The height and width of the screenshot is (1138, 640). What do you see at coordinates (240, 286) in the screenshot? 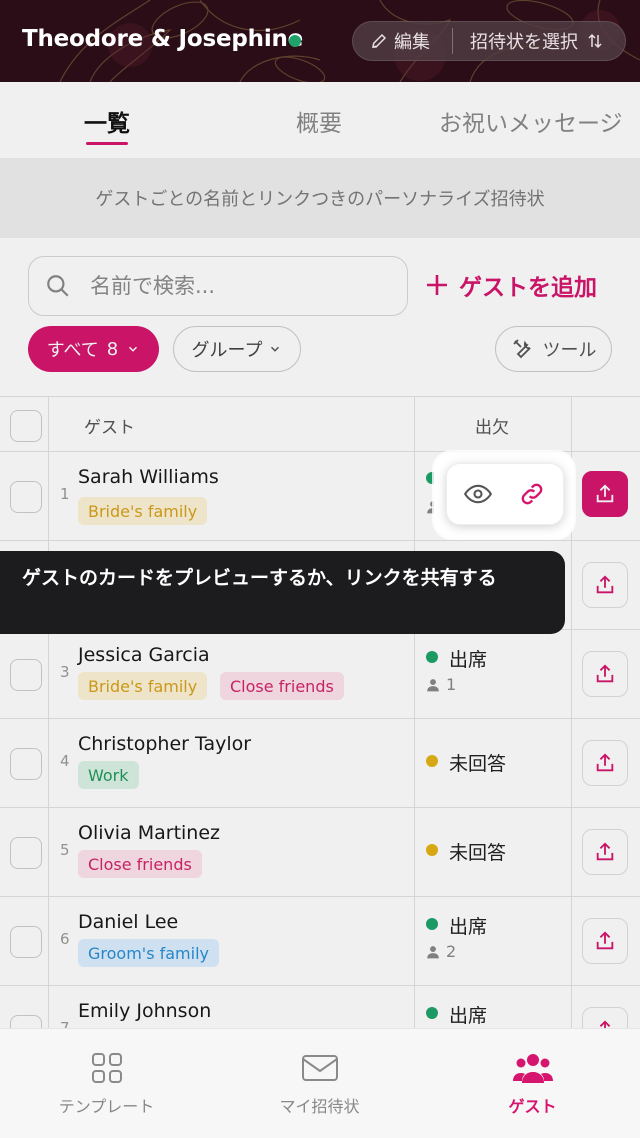
I see `search-input` at bounding box center [240, 286].